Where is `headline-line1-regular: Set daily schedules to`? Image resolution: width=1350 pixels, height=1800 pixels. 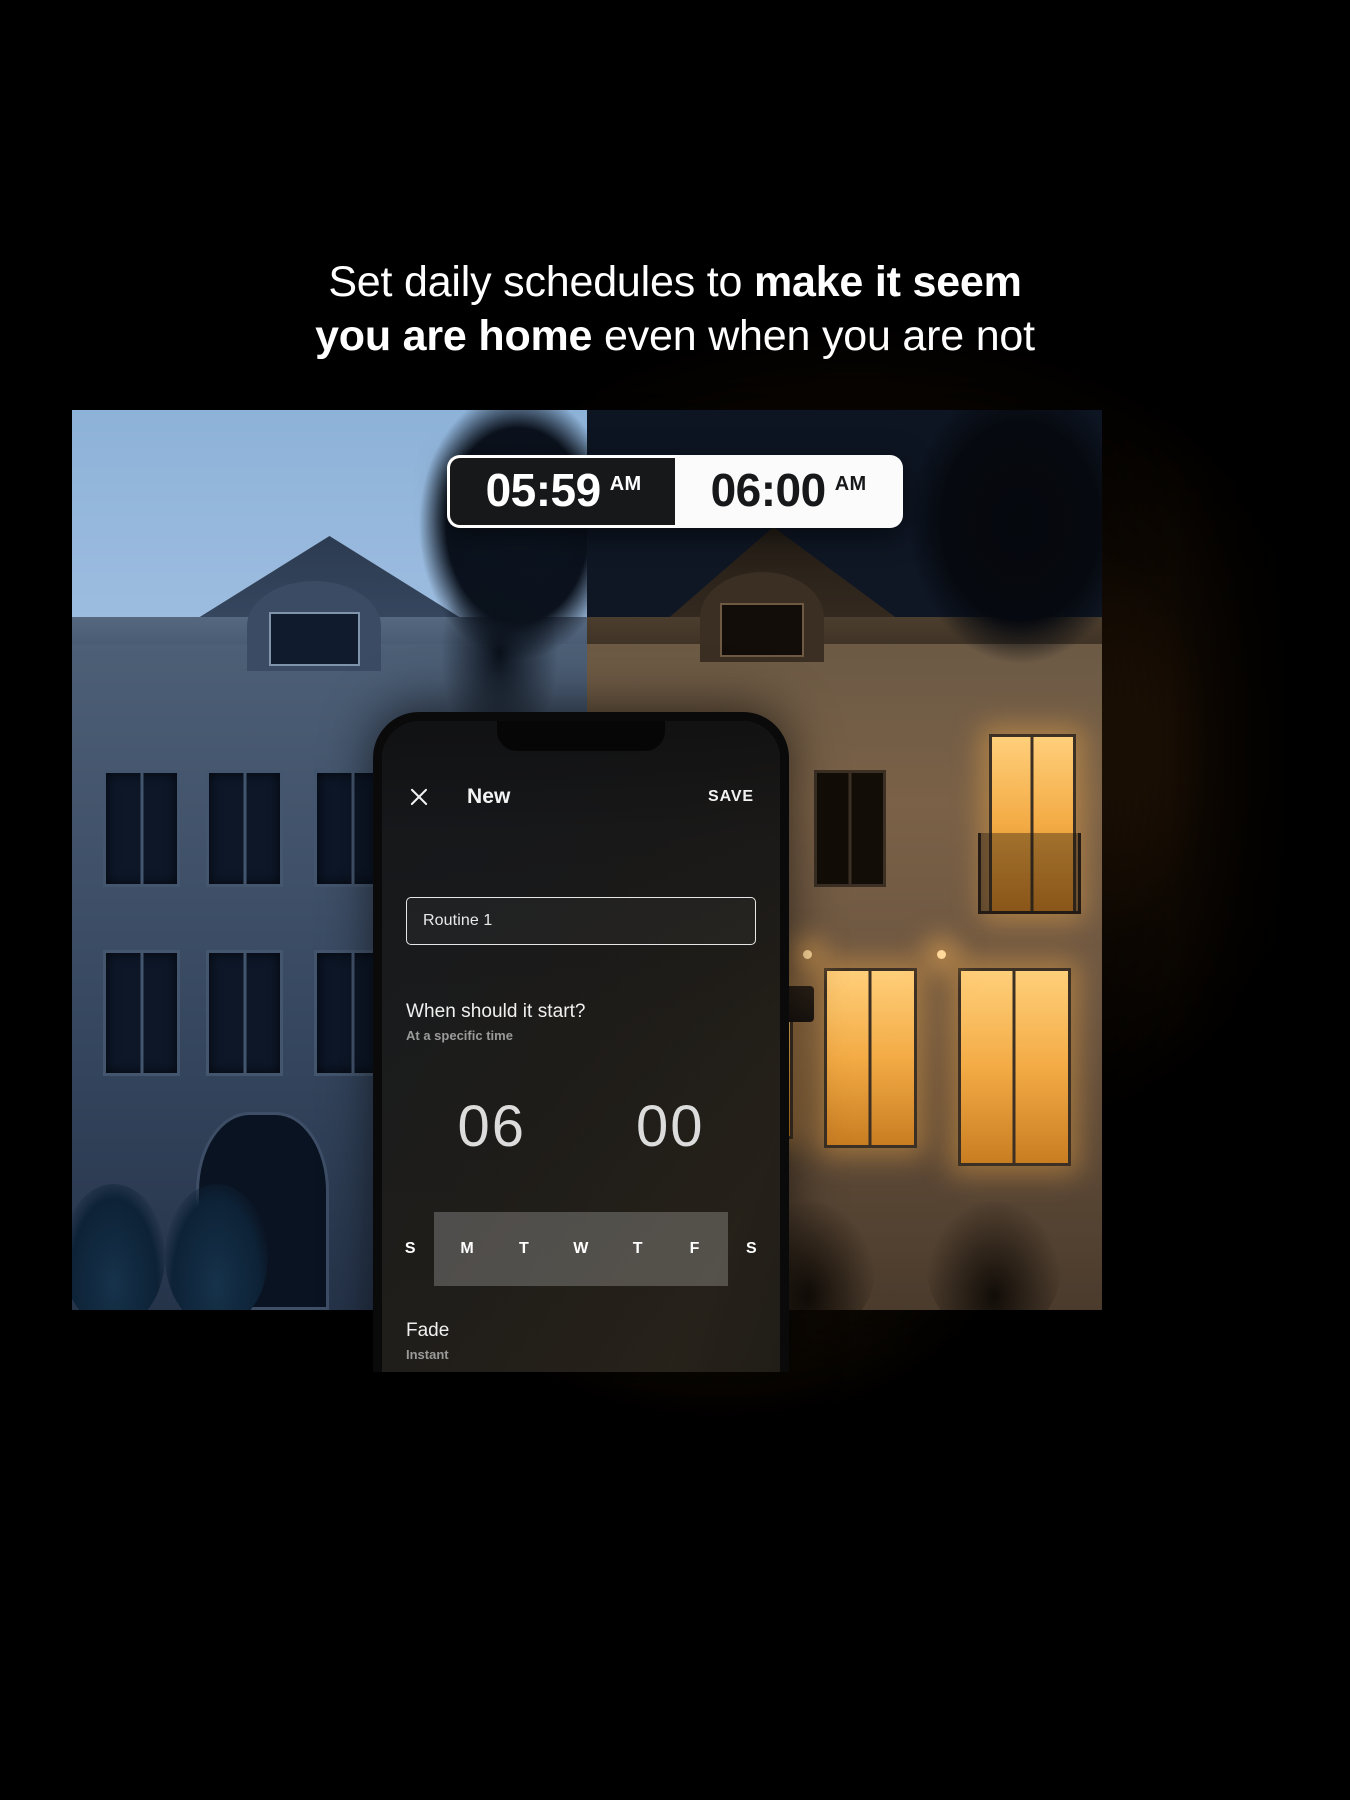 headline-line1-regular: Set daily schedules to is located at coordinates (541, 282).